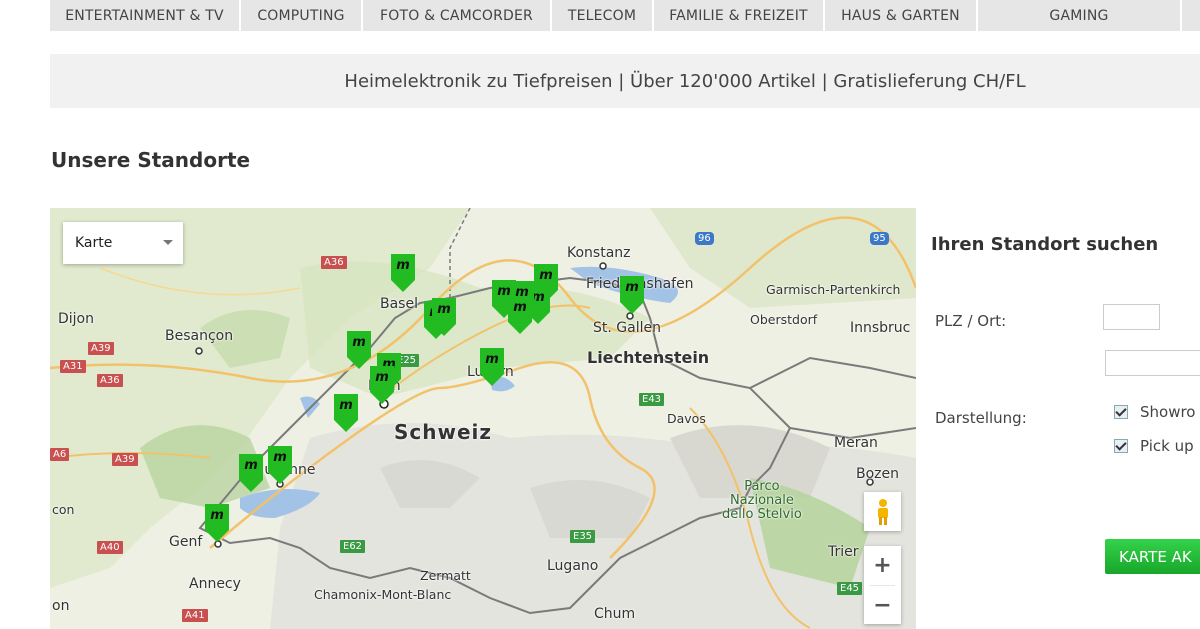 Image resolution: width=1200 pixels, height=629 pixels. I want to click on page-title: Unsere Standorte, so click(151, 160).